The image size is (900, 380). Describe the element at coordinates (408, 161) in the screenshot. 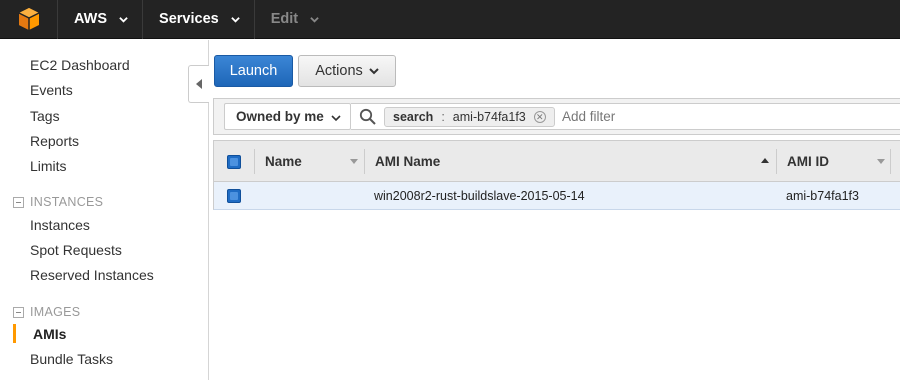

I see `column-header-ami-name-label: AMI Name` at that location.